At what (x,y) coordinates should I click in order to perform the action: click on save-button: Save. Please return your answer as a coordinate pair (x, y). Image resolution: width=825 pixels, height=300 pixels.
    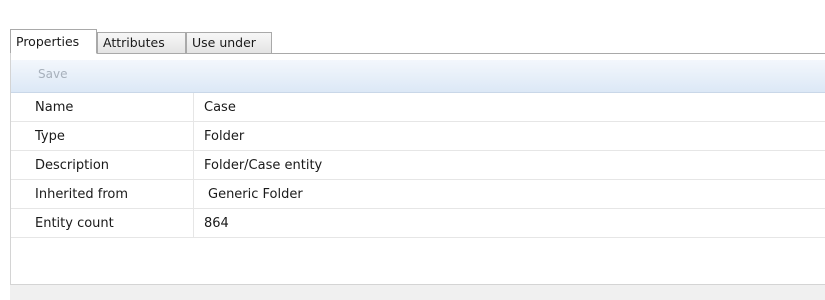
    Looking at the image, I should click on (52, 74).